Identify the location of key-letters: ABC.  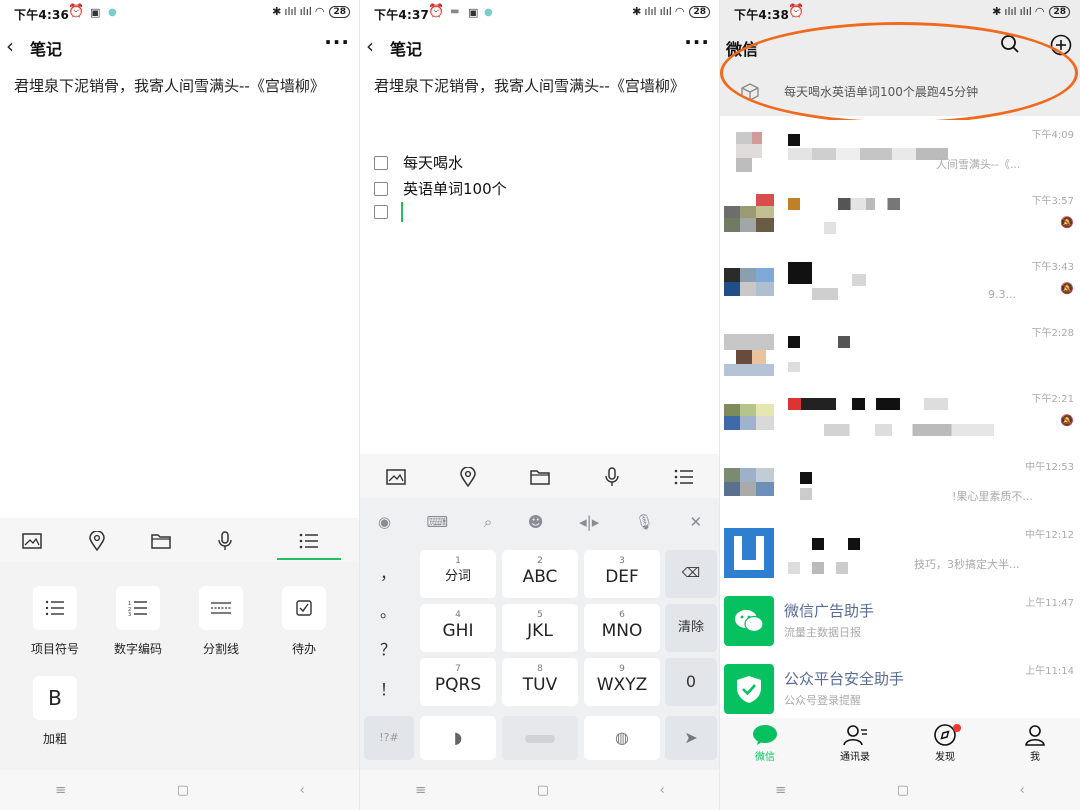
(540, 577).